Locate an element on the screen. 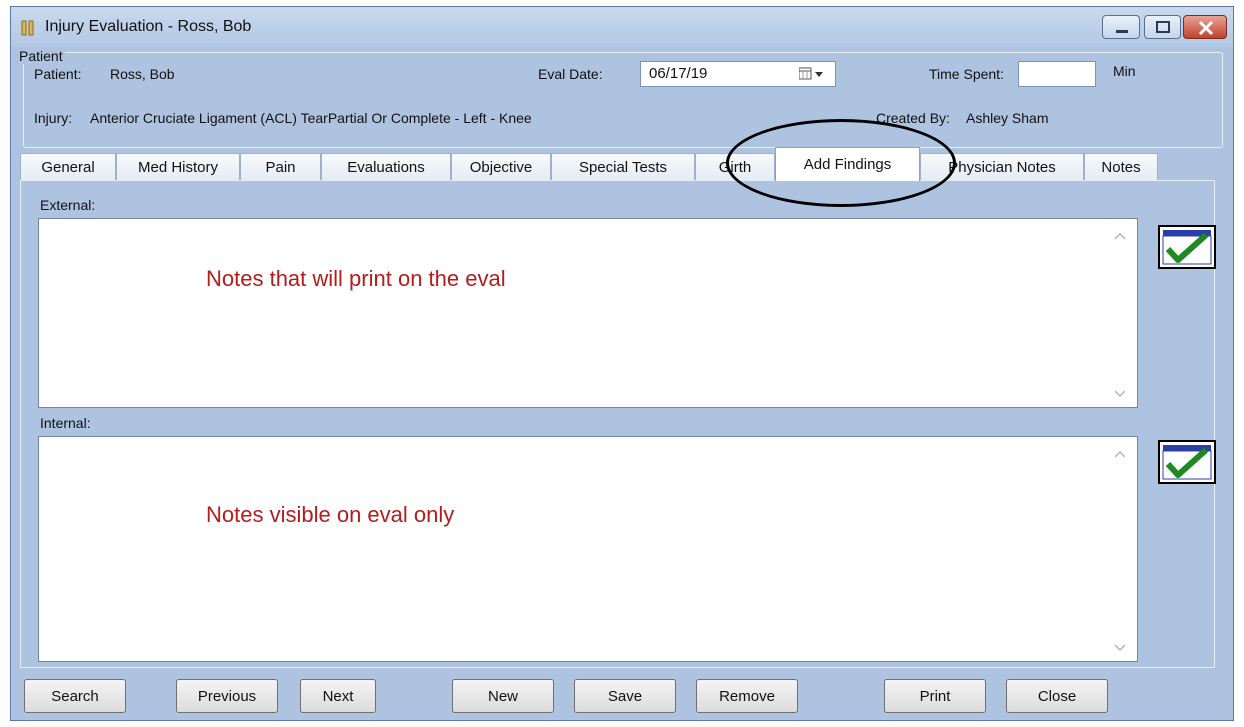 The width and height of the screenshot is (1244, 727). app-icon is located at coordinates (27, 28).